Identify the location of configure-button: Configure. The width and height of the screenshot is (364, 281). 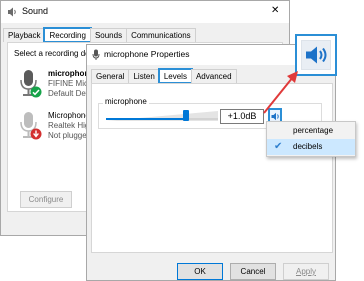
(46, 199).